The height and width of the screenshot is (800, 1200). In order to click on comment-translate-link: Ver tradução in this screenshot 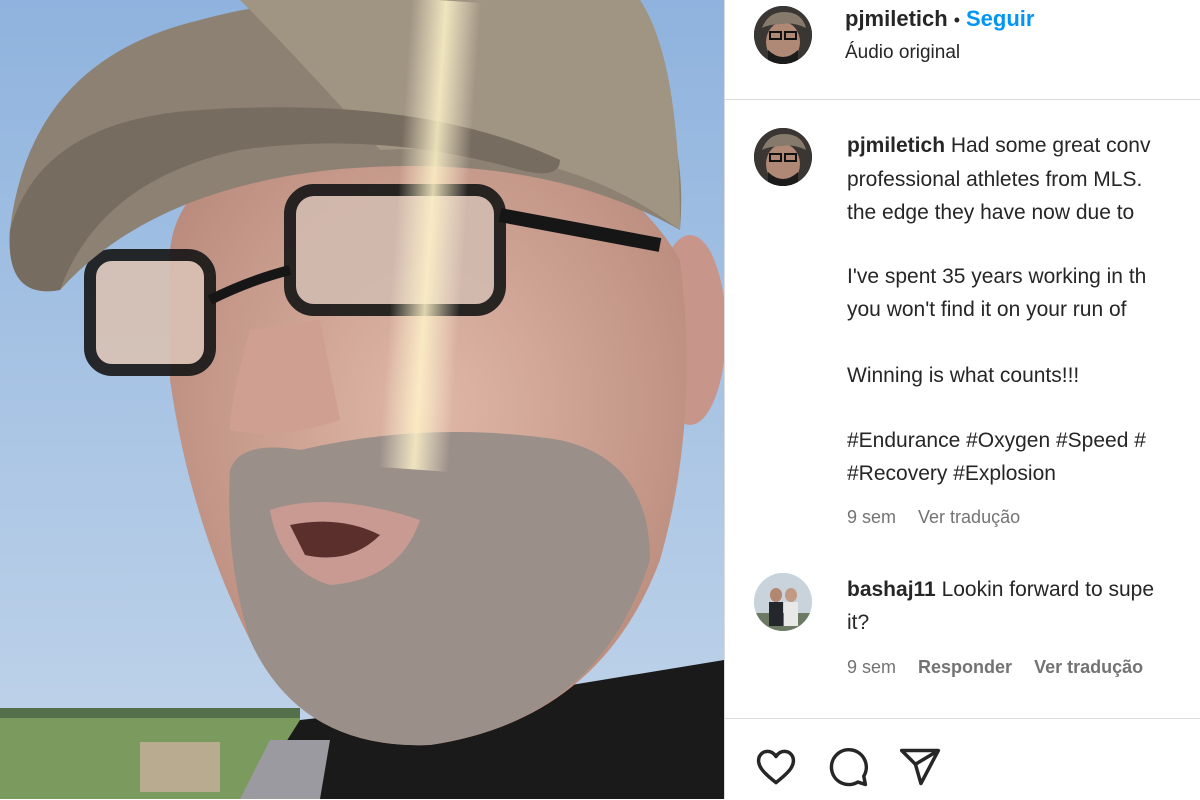, I will do `click(1088, 667)`.